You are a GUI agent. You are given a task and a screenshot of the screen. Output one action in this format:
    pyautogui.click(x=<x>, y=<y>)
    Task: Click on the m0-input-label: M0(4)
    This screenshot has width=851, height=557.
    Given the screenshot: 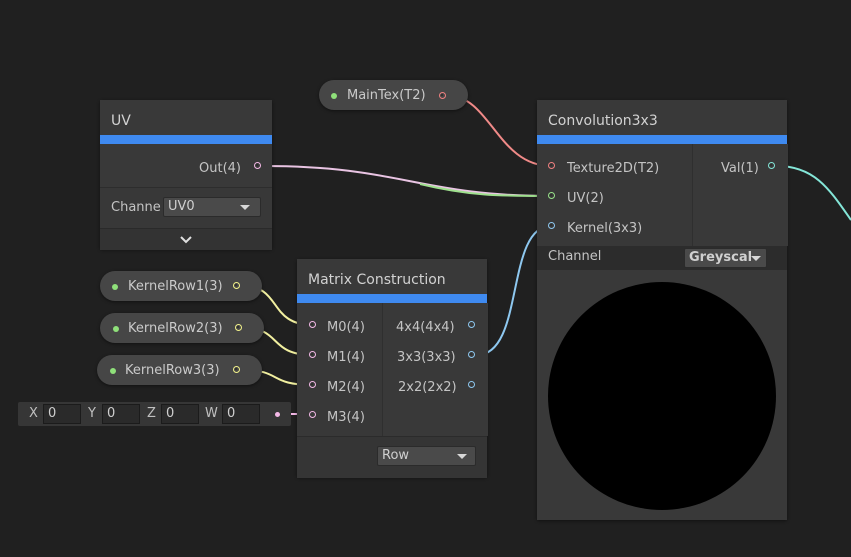 What is the action you would take?
    pyautogui.click(x=346, y=327)
    